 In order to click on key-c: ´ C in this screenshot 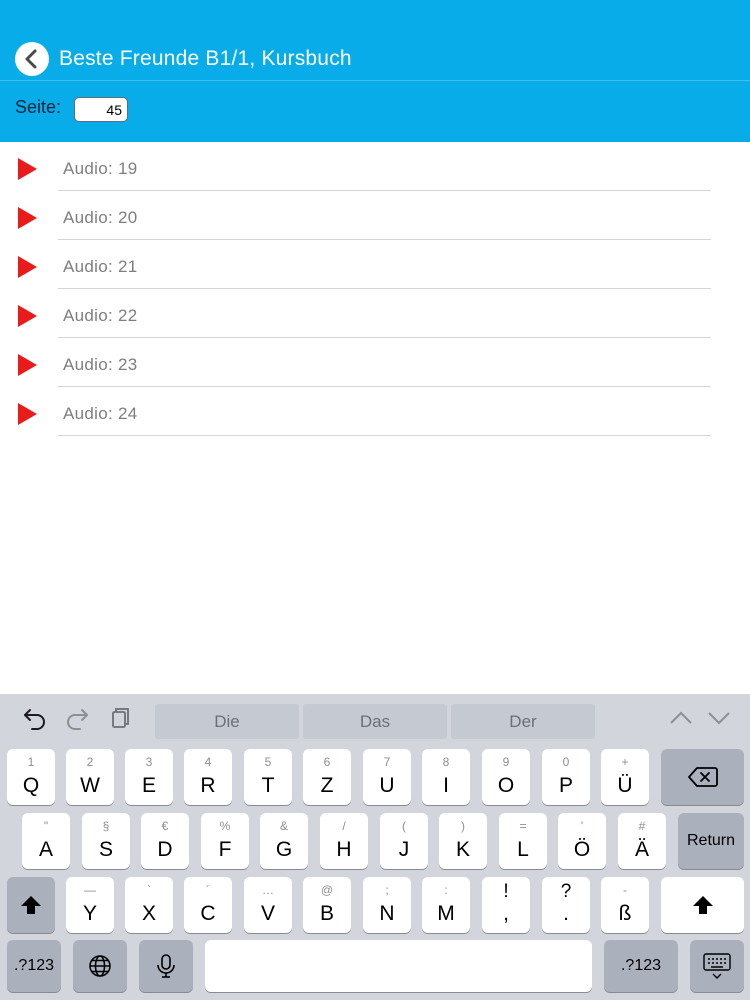, I will do `click(208, 905)`.